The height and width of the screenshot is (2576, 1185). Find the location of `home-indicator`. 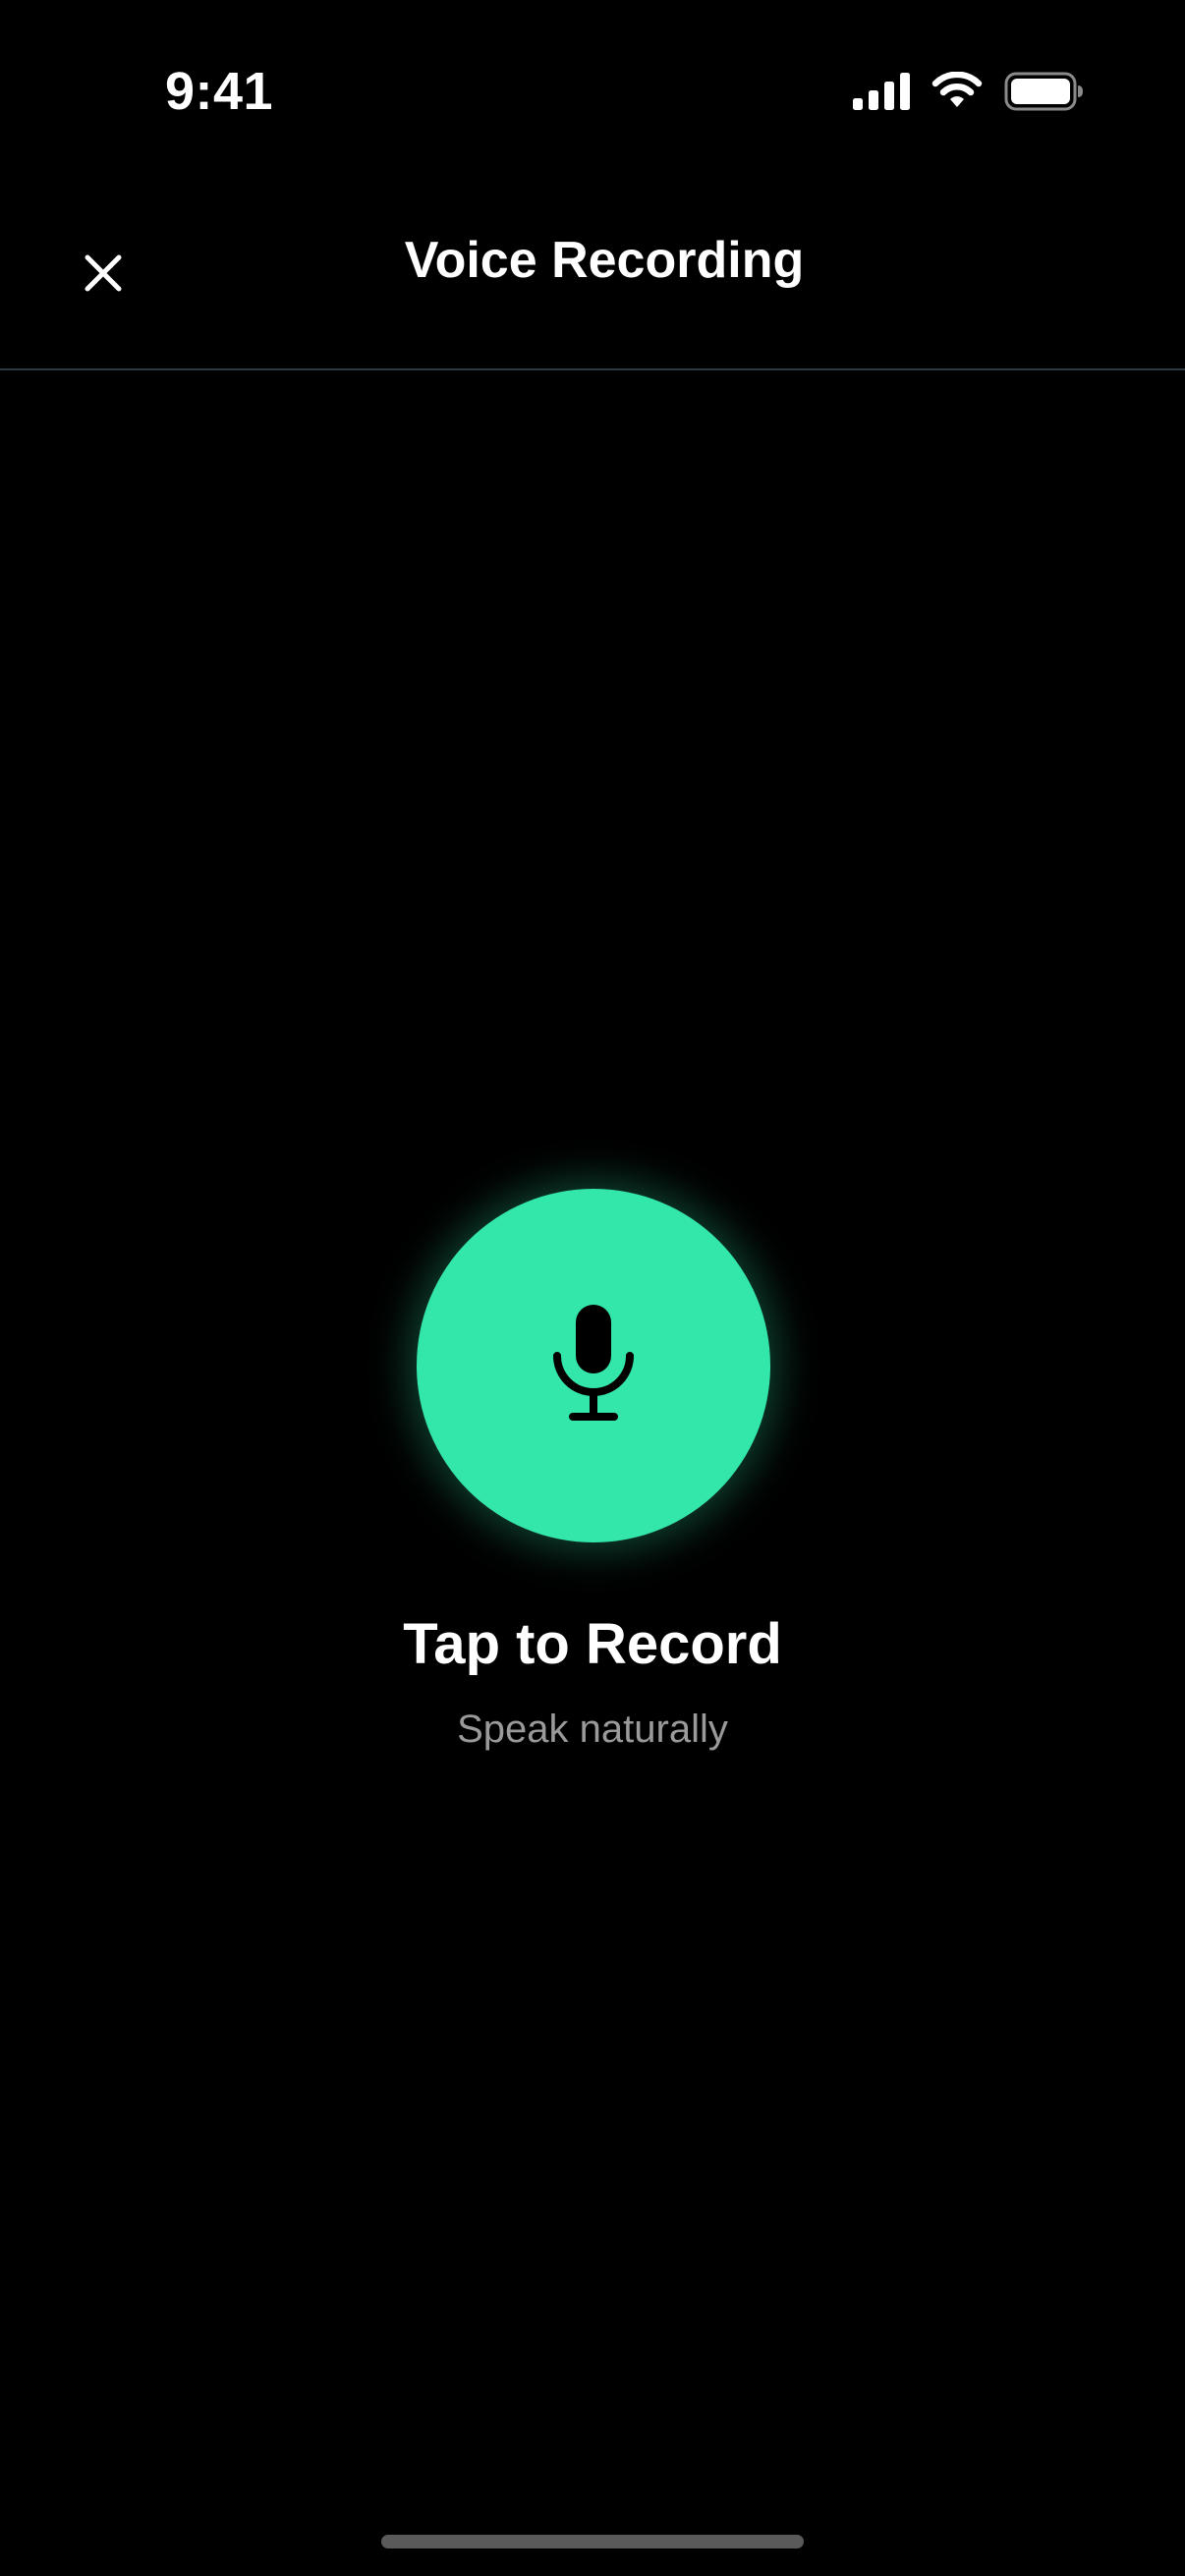

home-indicator is located at coordinates (592, 2541).